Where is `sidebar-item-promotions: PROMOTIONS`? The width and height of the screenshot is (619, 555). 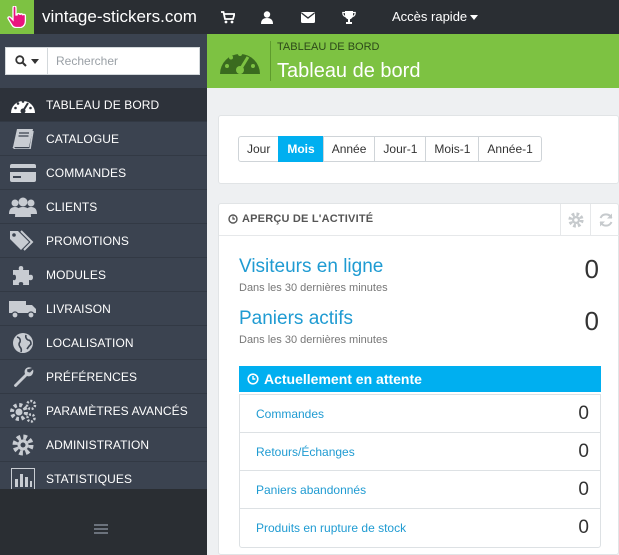
sidebar-item-promotions: PROMOTIONS is located at coordinates (103, 241).